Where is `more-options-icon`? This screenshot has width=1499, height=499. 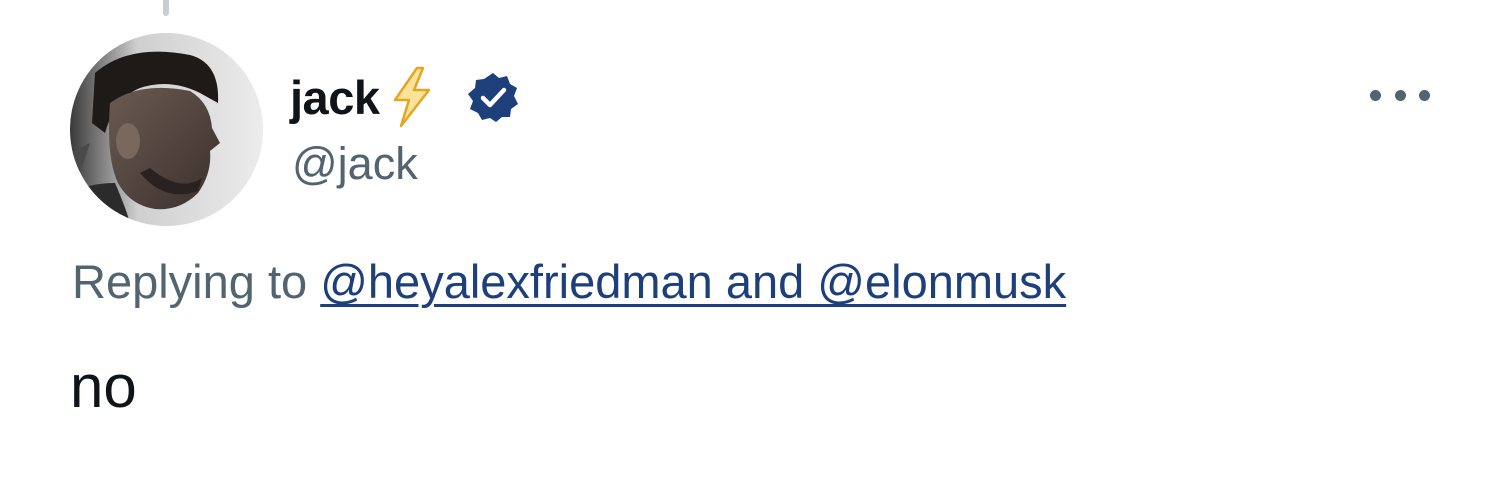 more-options-icon is located at coordinates (1400, 95).